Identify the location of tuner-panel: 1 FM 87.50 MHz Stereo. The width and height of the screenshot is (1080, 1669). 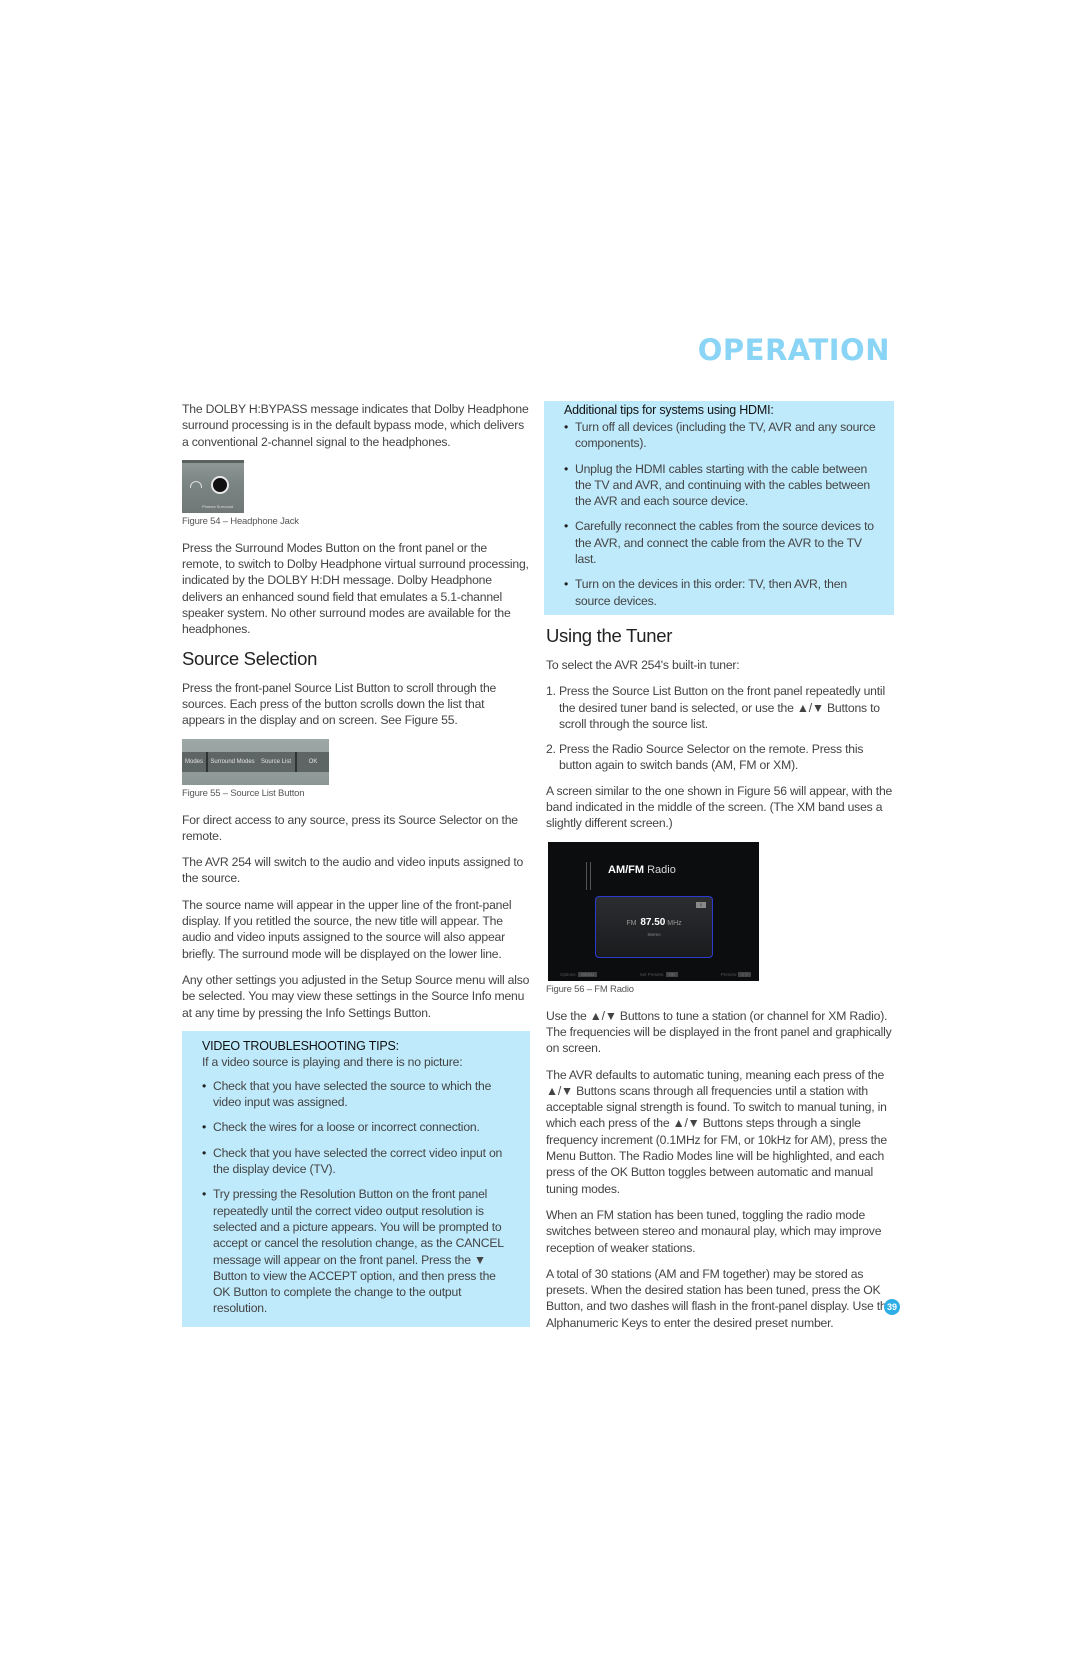
(654, 926).